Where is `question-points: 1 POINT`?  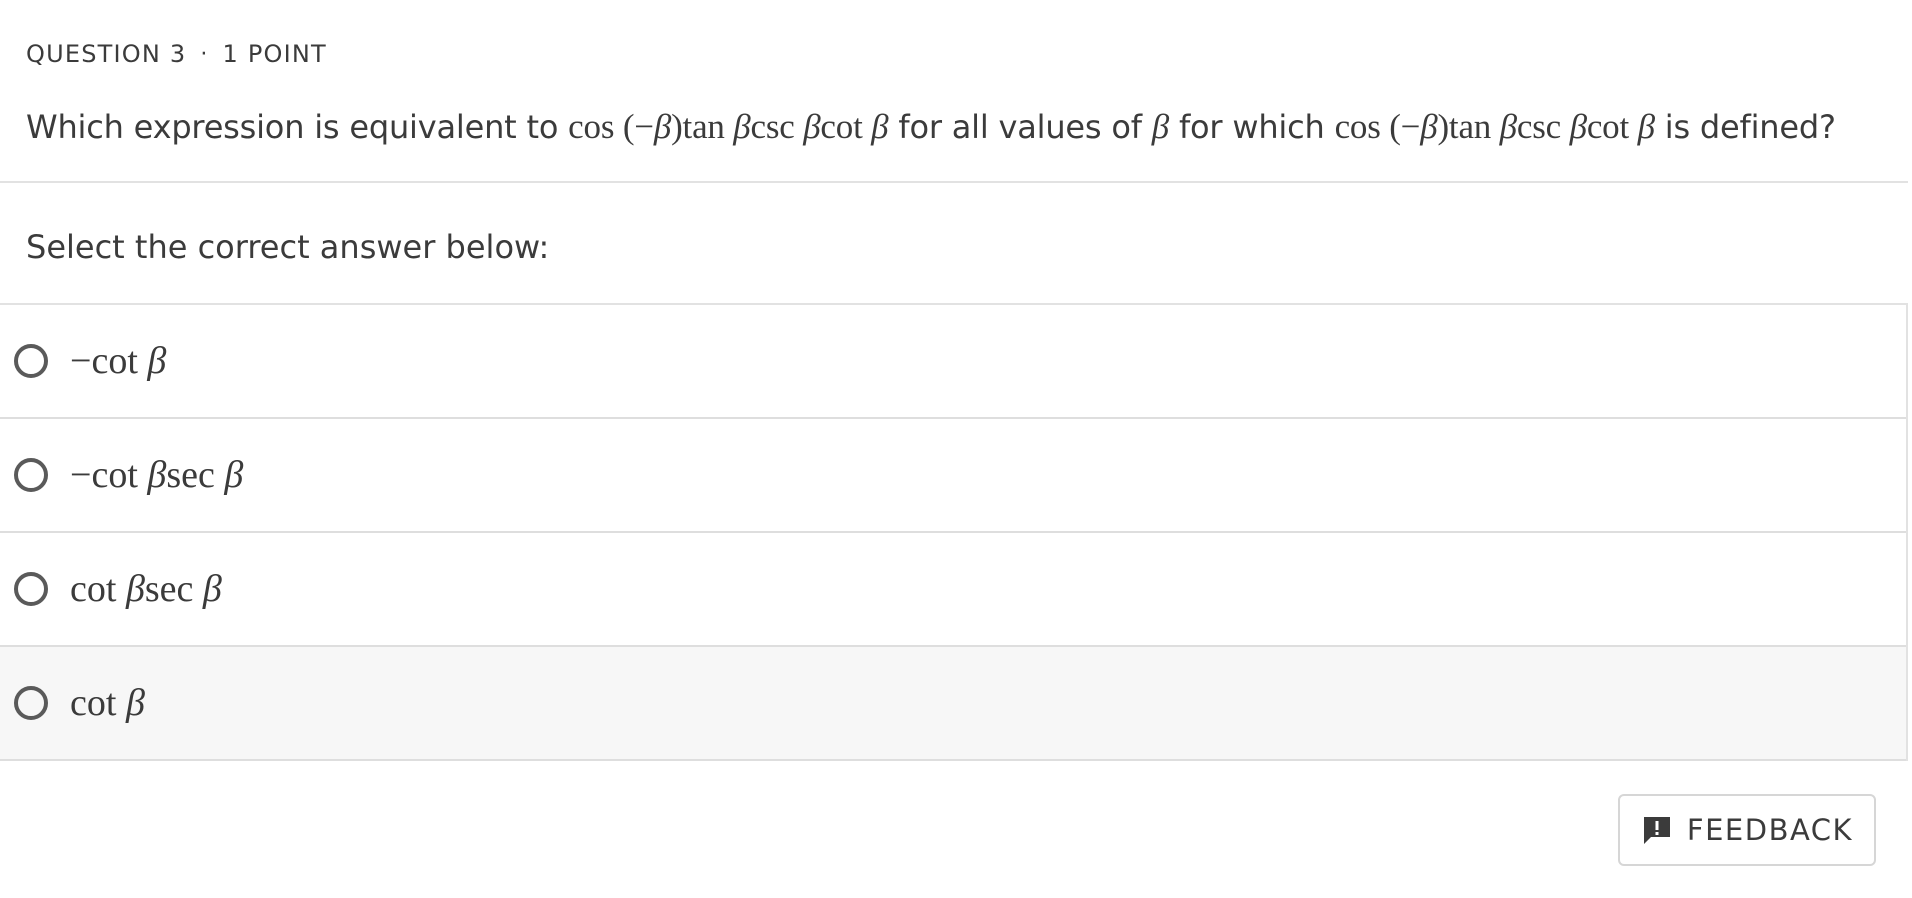 question-points: 1 POINT is located at coordinates (274, 54).